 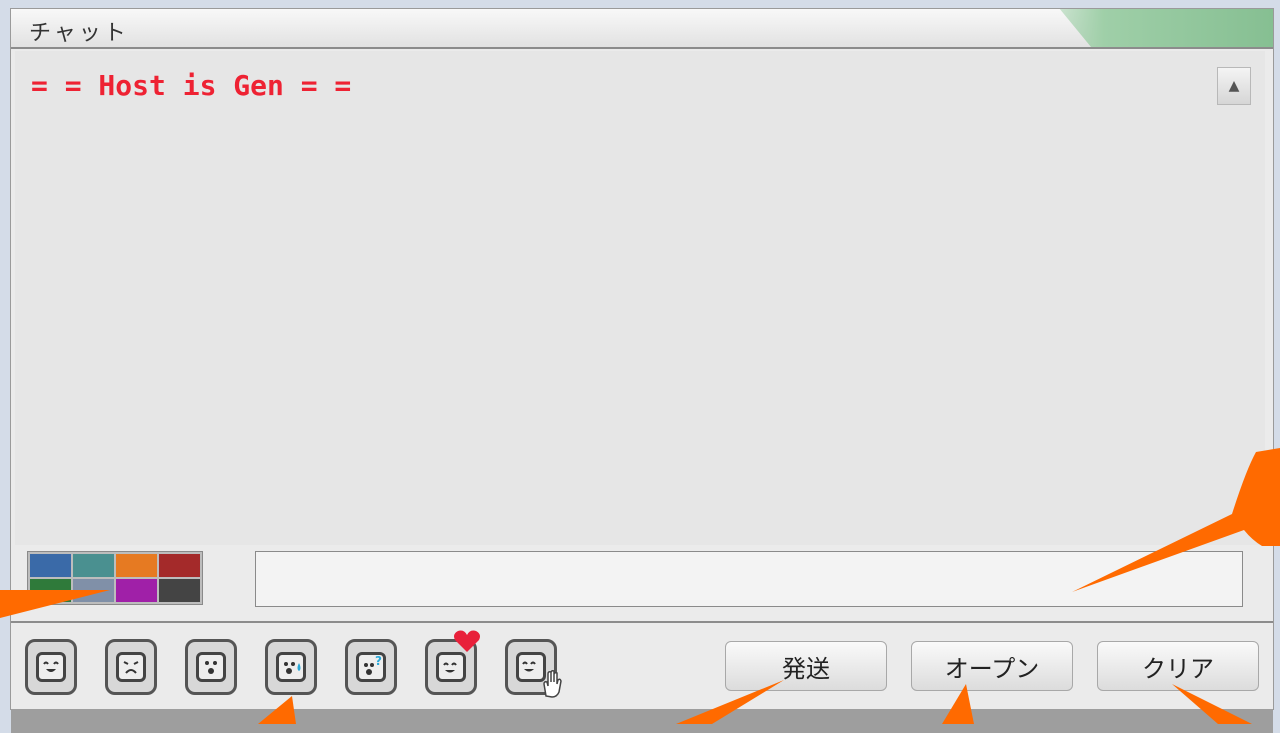 What do you see at coordinates (1166, 28) in the screenshot?
I see `title-accent-decoration` at bounding box center [1166, 28].